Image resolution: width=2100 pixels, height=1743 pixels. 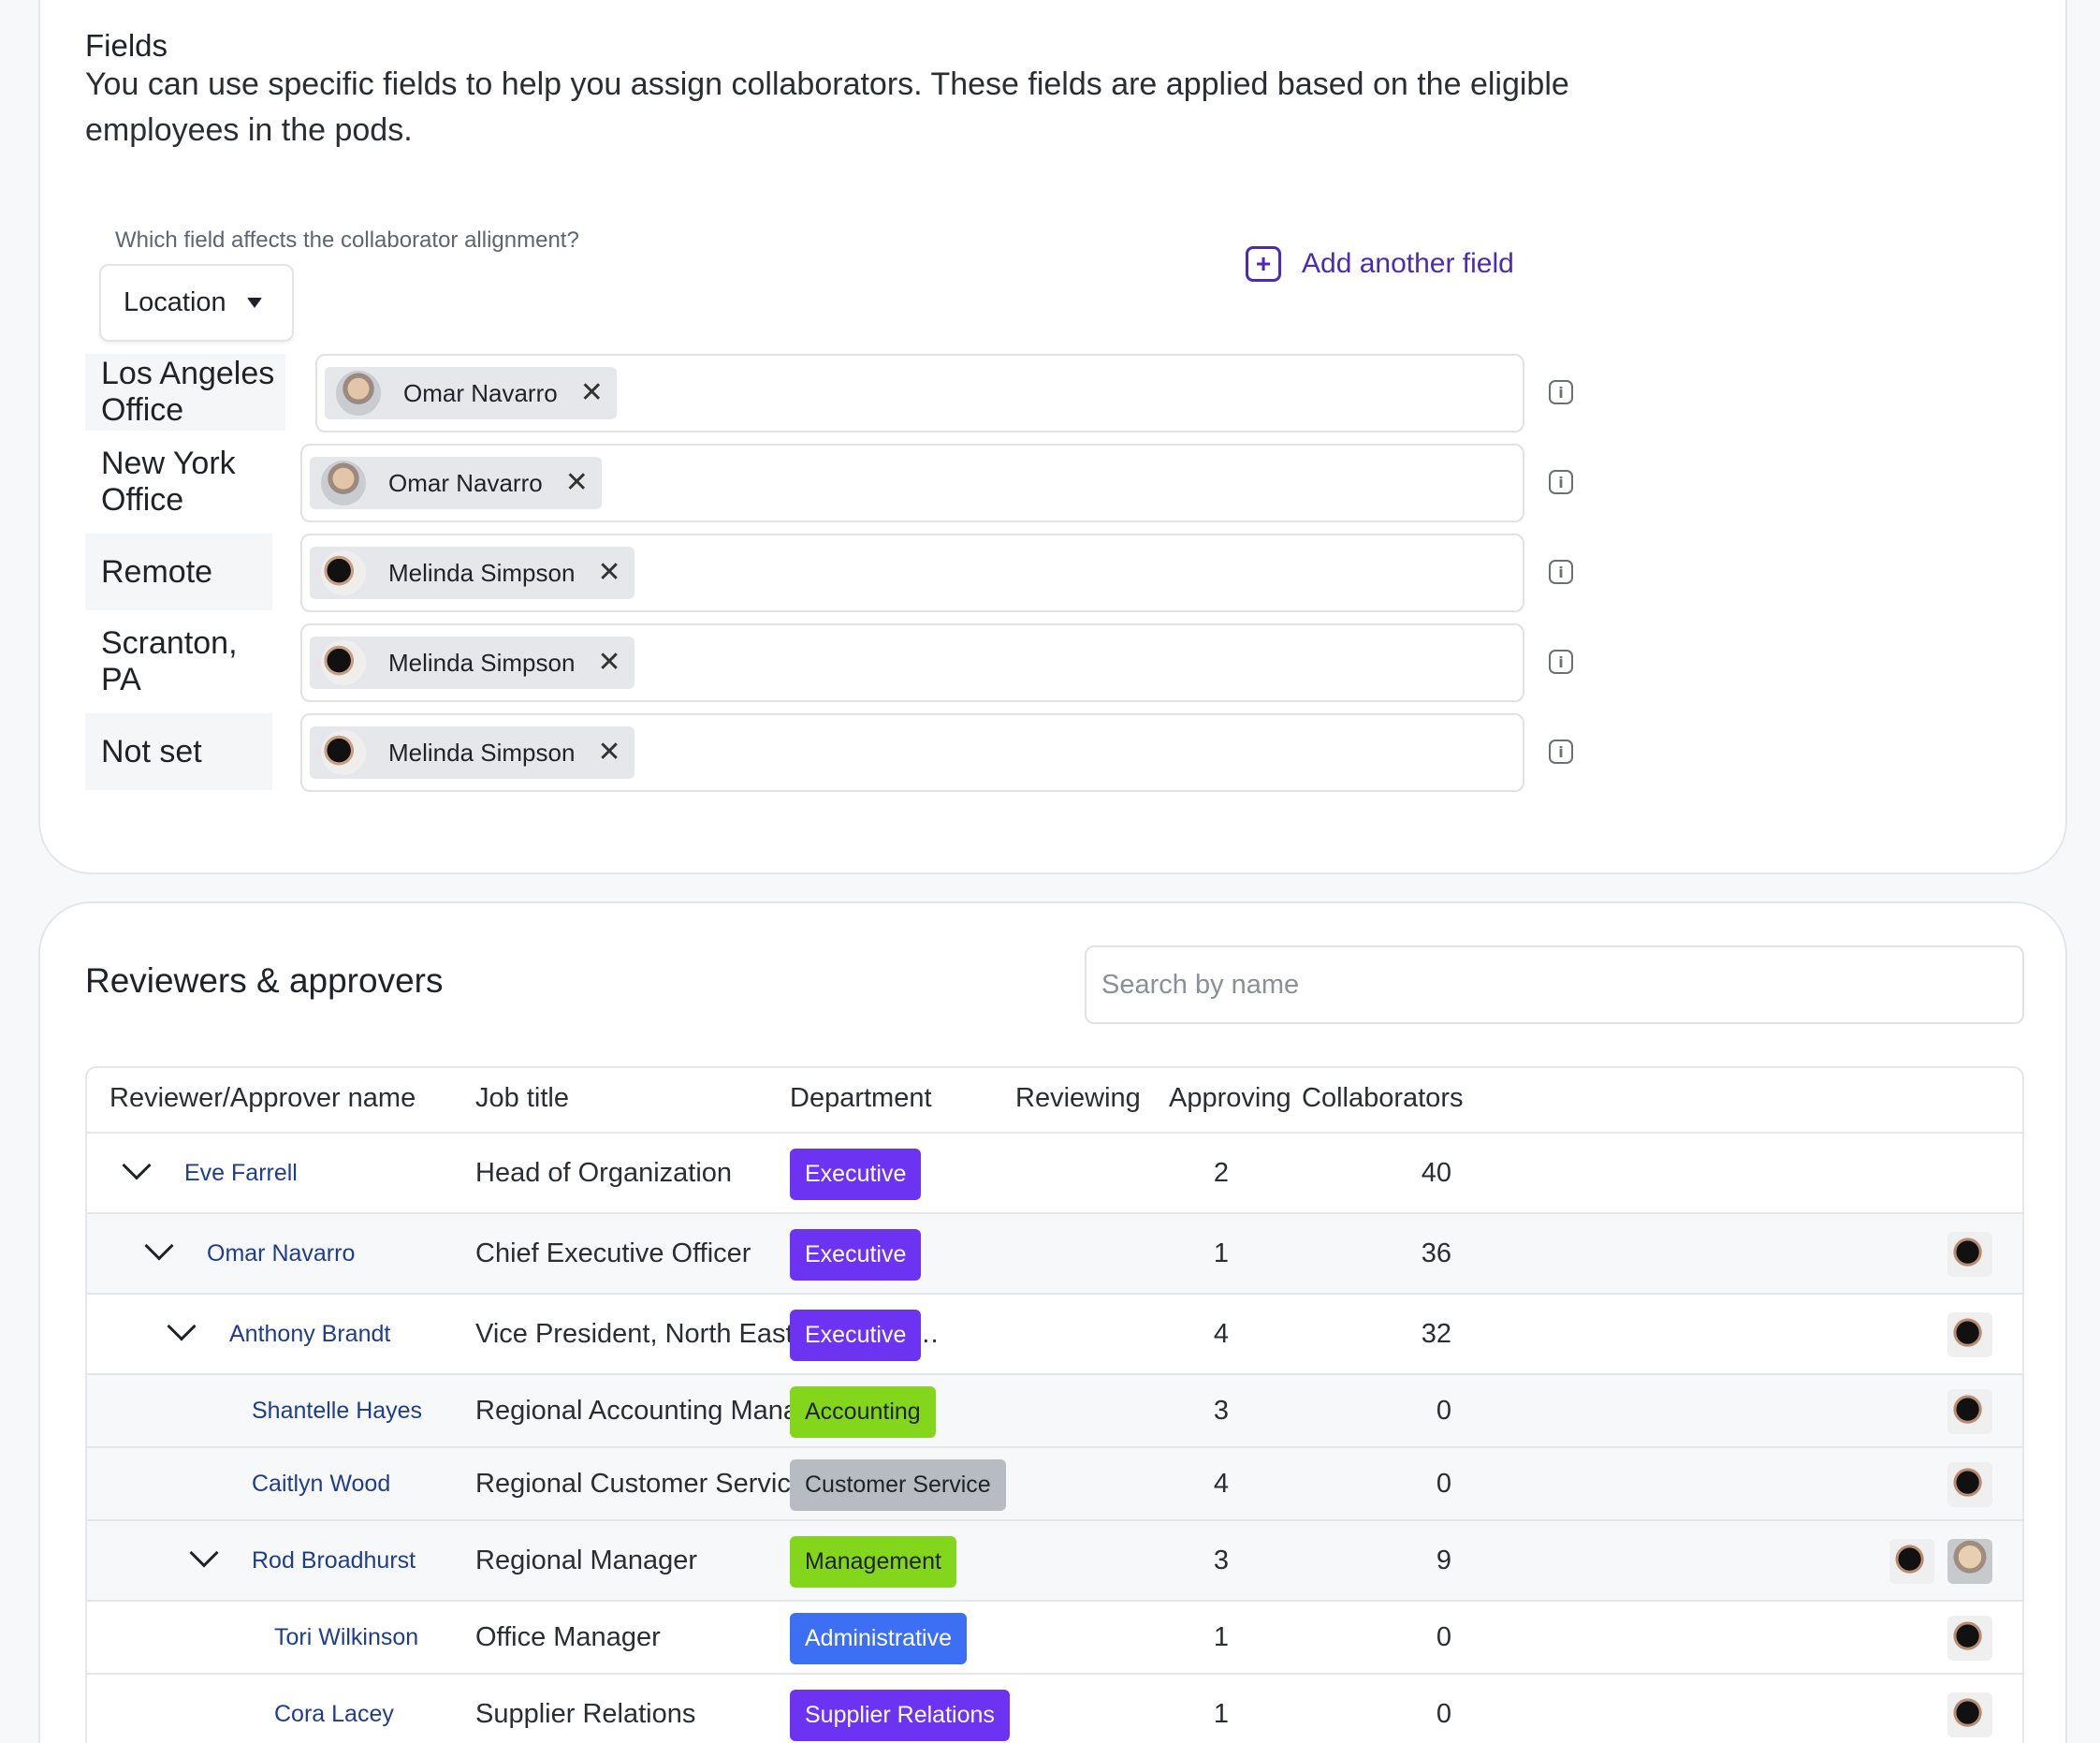 I want to click on column-header-collaborators: Collaborators, so click(x=1382, y=1098).